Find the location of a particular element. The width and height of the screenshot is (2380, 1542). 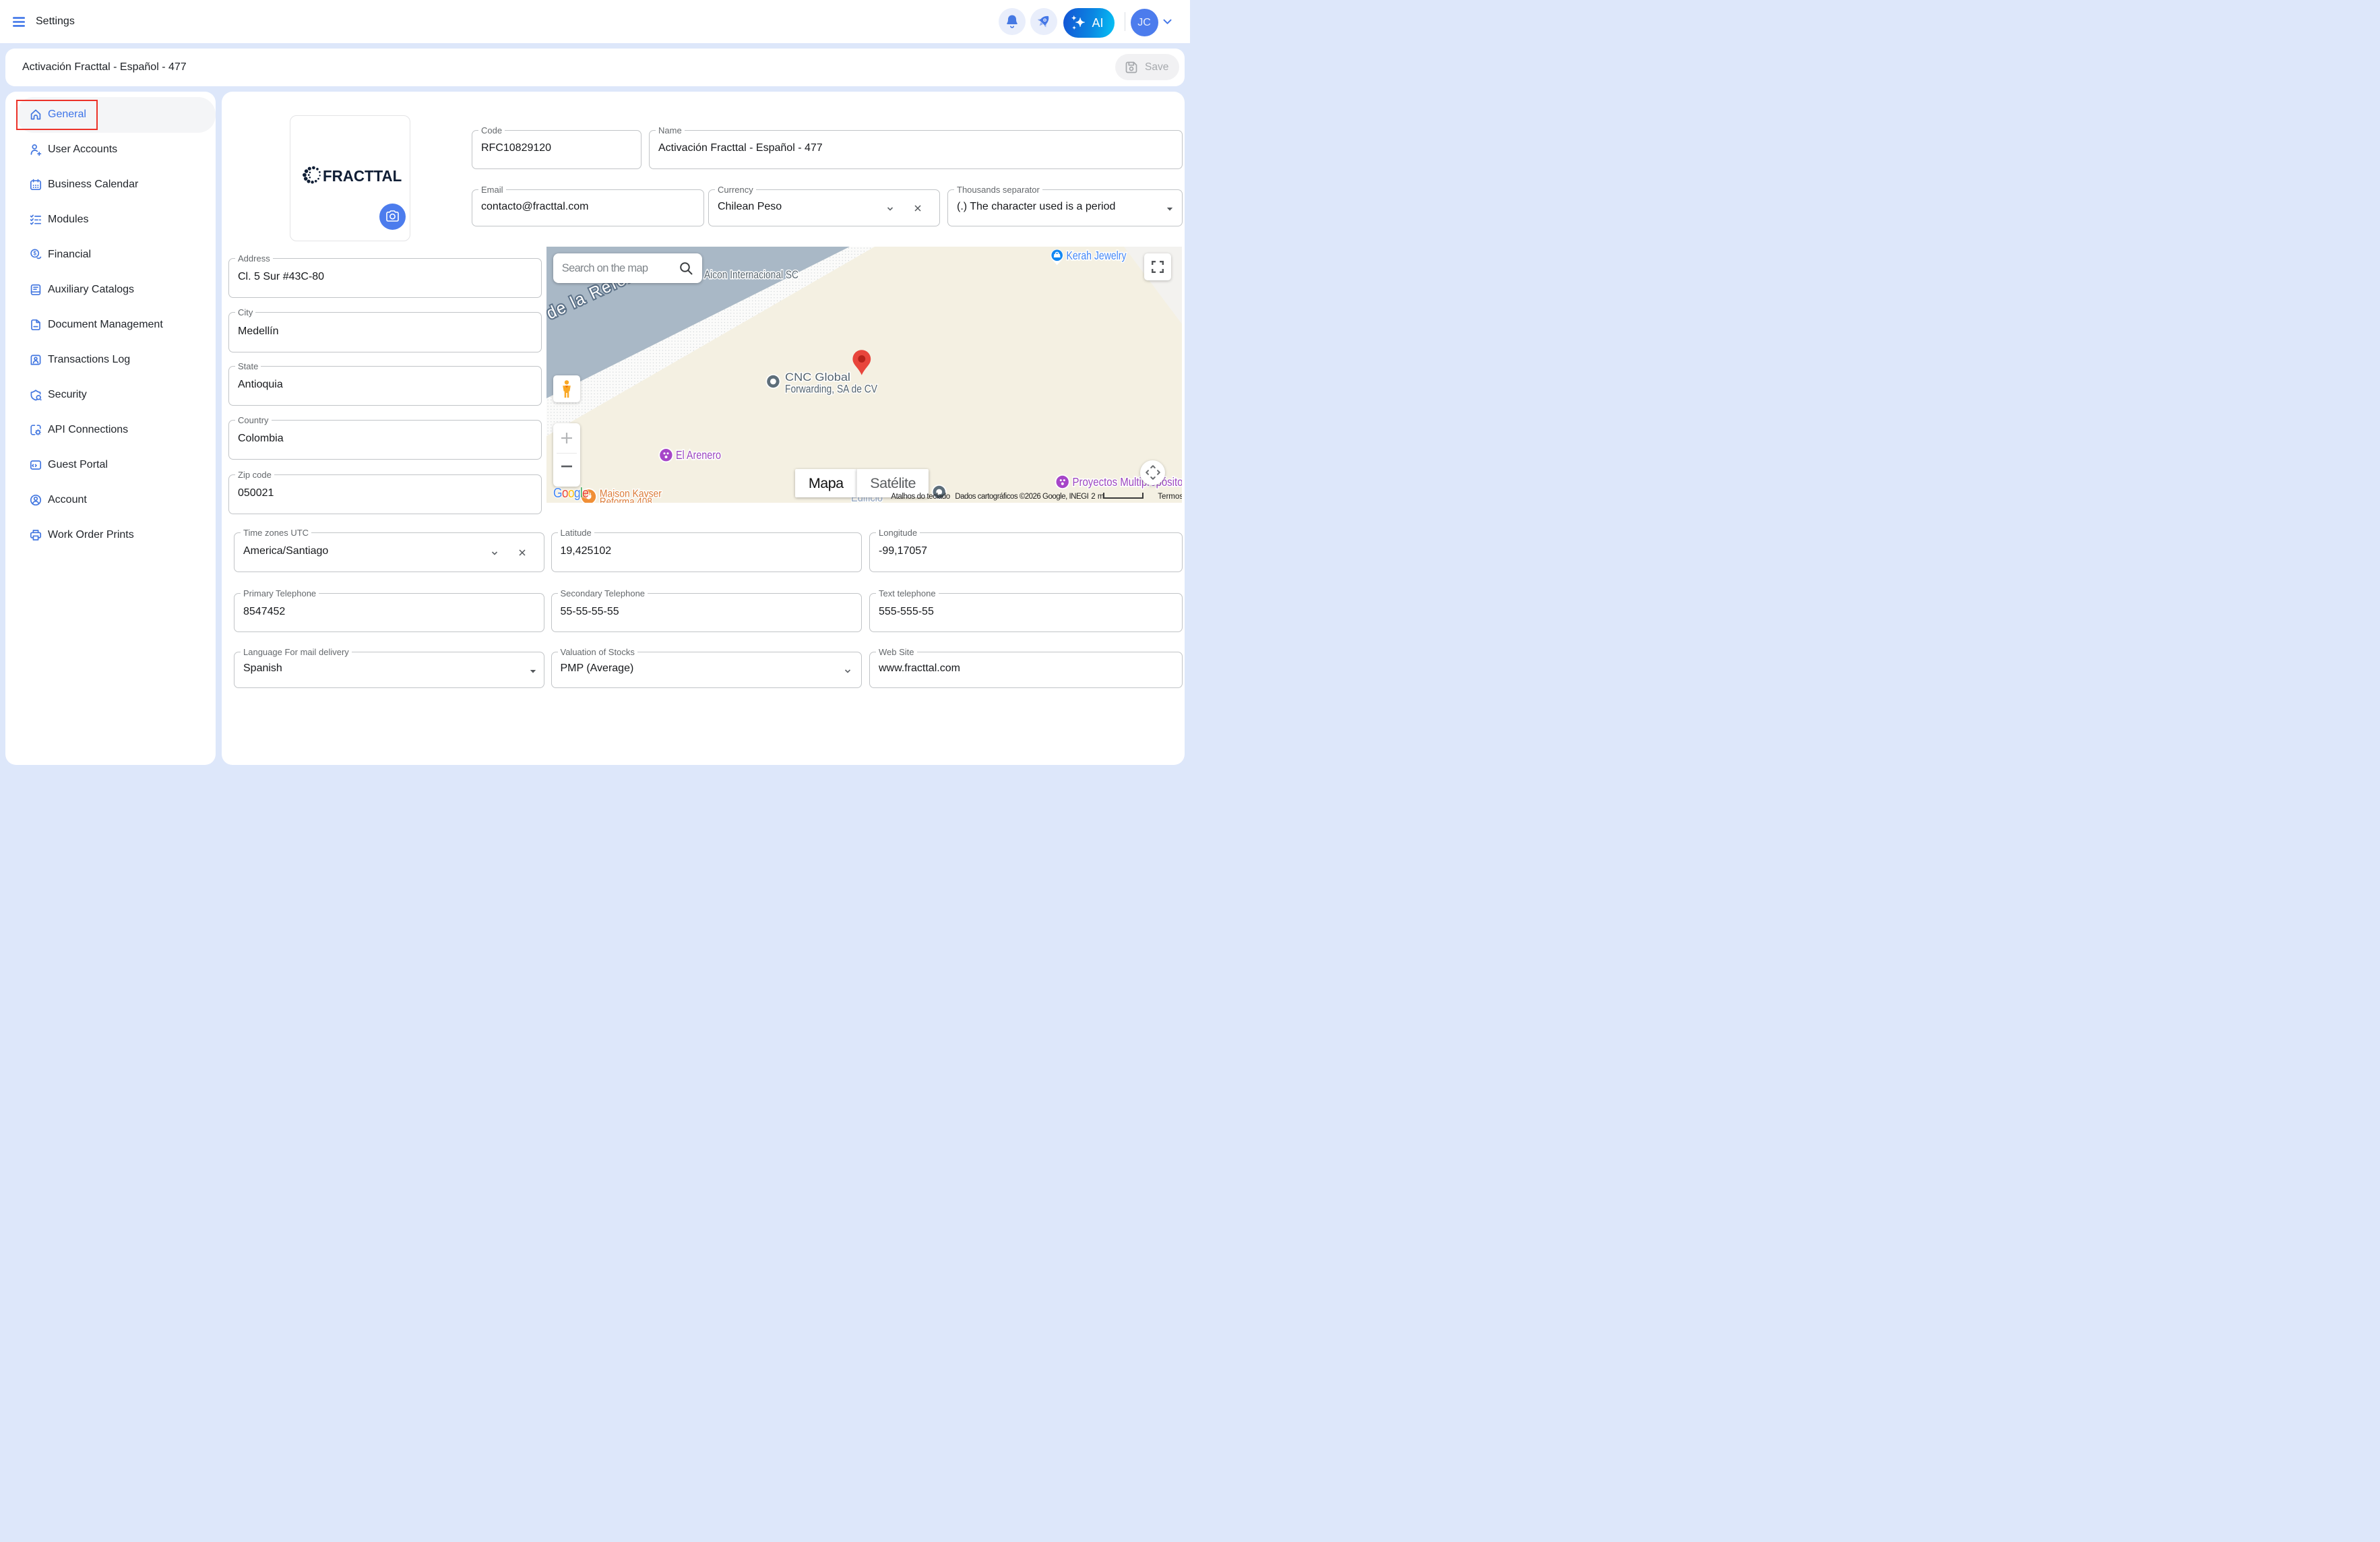

svg-text: El Arenero is located at coordinates (699, 455).